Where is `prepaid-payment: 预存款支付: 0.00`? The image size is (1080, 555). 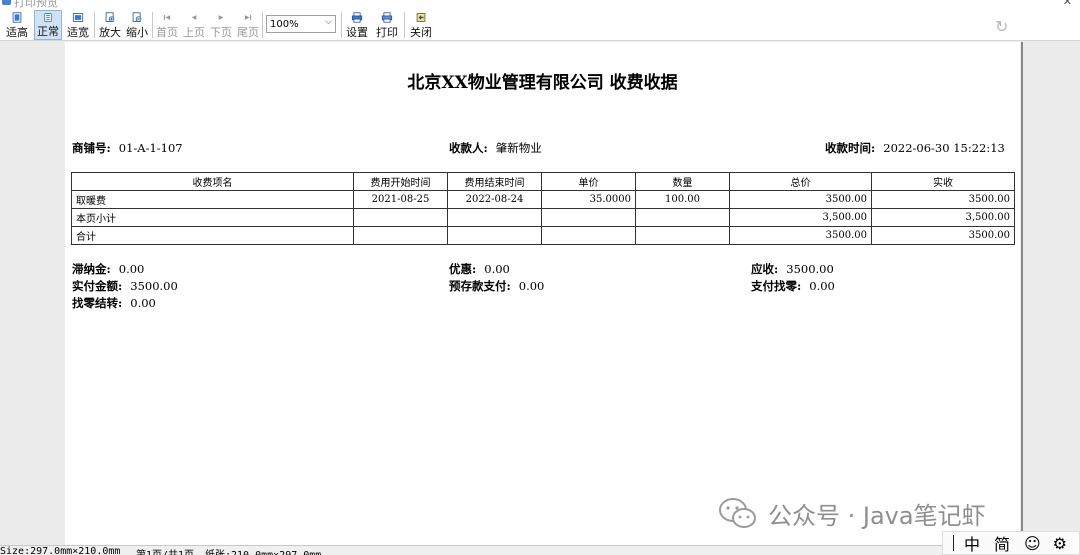 prepaid-payment: 预存款支付: 0.00 is located at coordinates (496, 286).